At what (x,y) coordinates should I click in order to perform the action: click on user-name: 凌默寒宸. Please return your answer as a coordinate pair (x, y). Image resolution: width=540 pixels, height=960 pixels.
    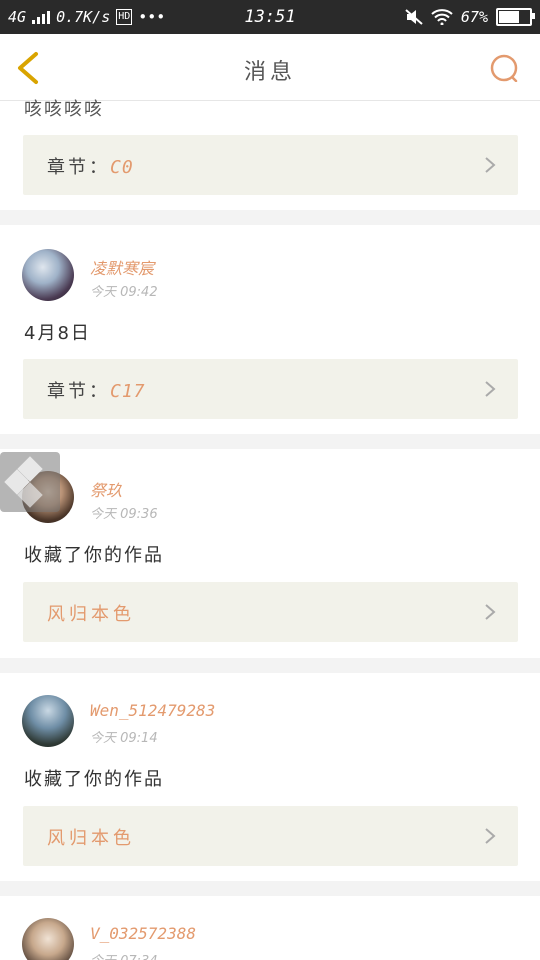
    Looking at the image, I should click on (122, 267).